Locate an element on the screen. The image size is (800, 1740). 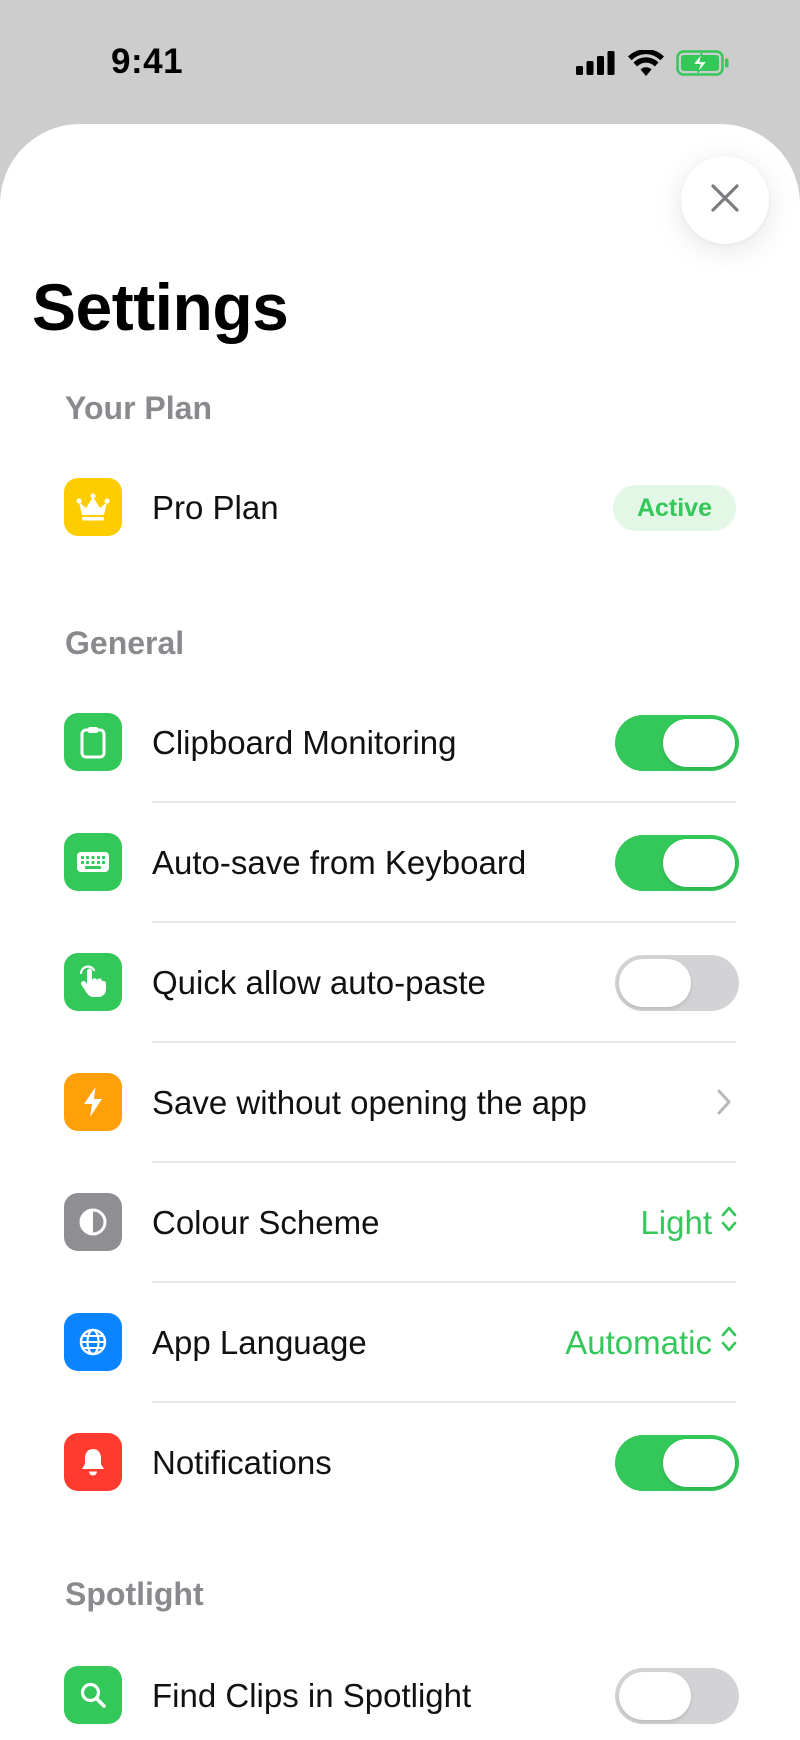
quick-allow-autopaste-toggle is located at coordinates (677, 983).